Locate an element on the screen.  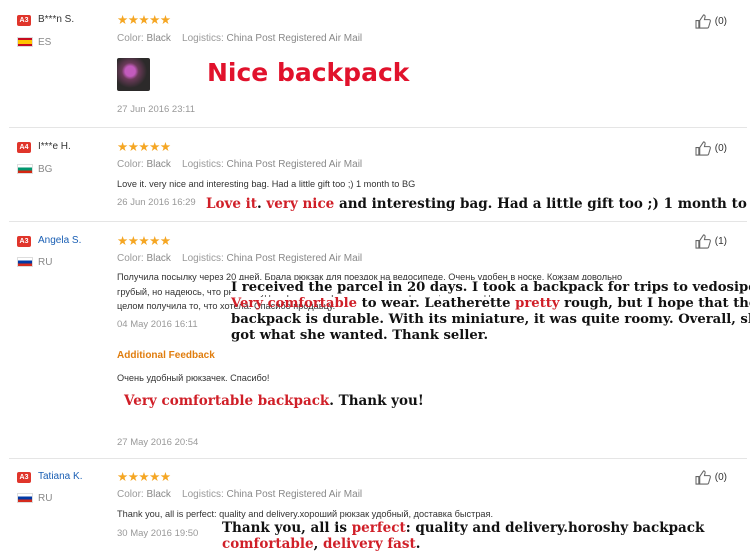
translation-highlight: Love it is located at coordinates (231, 204).